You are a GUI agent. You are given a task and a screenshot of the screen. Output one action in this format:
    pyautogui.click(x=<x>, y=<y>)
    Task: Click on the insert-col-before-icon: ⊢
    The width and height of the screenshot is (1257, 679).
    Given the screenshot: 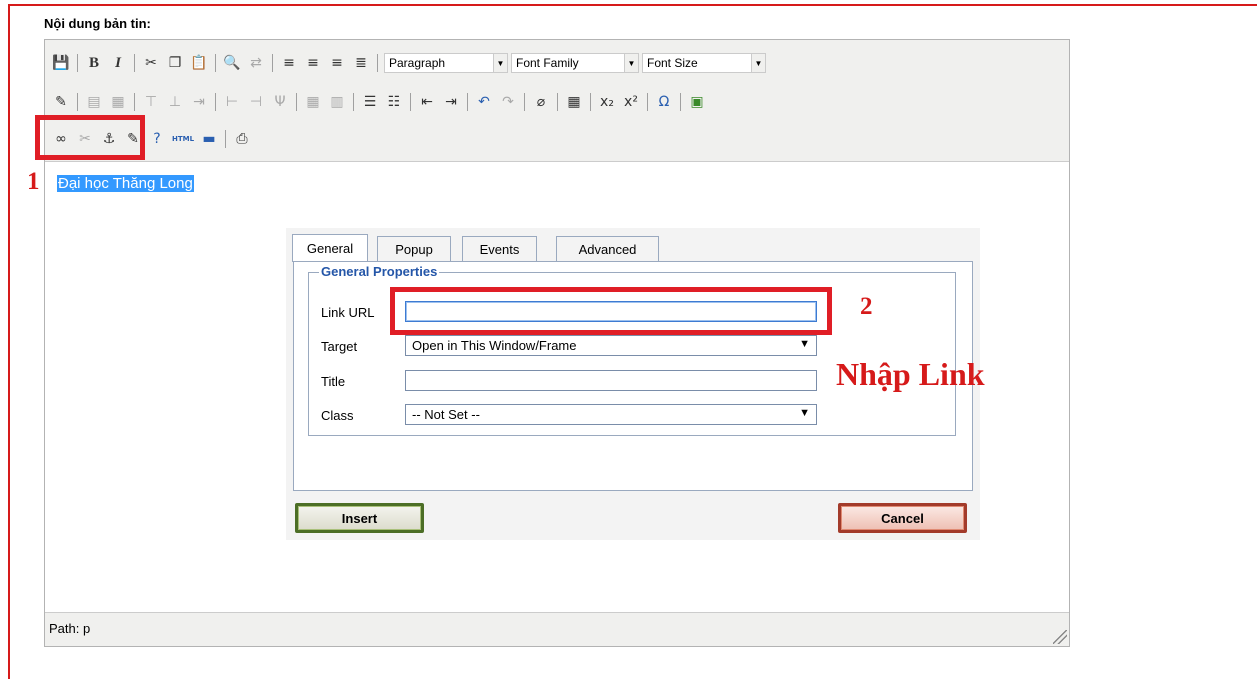 What is the action you would take?
    pyautogui.click(x=232, y=102)
    